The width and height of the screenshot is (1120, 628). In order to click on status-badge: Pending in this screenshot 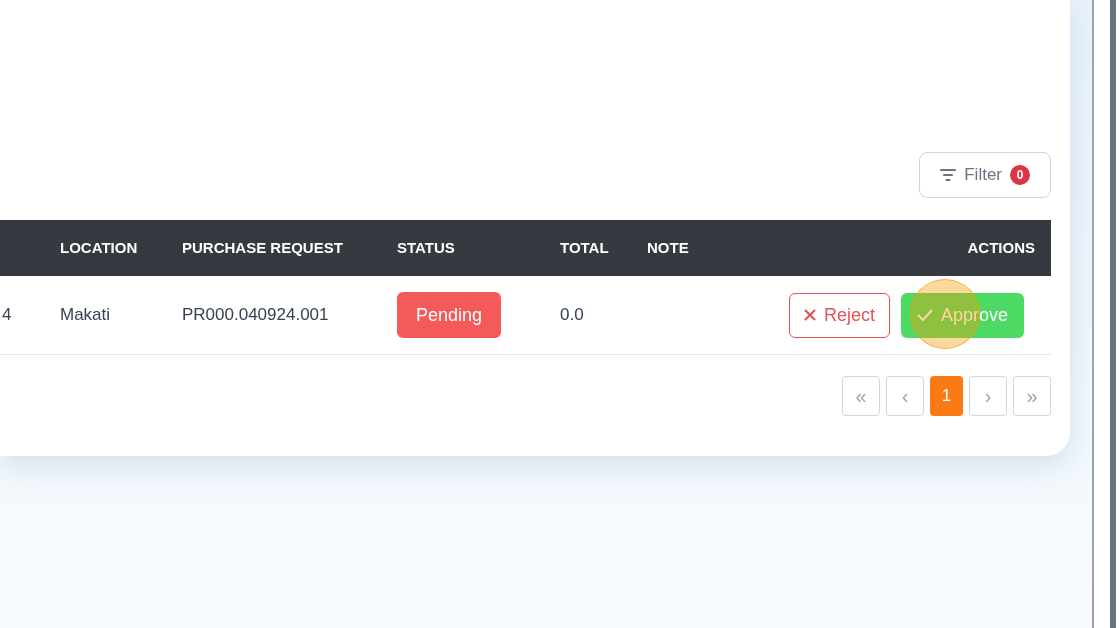, I will do `click(449, 315)`.